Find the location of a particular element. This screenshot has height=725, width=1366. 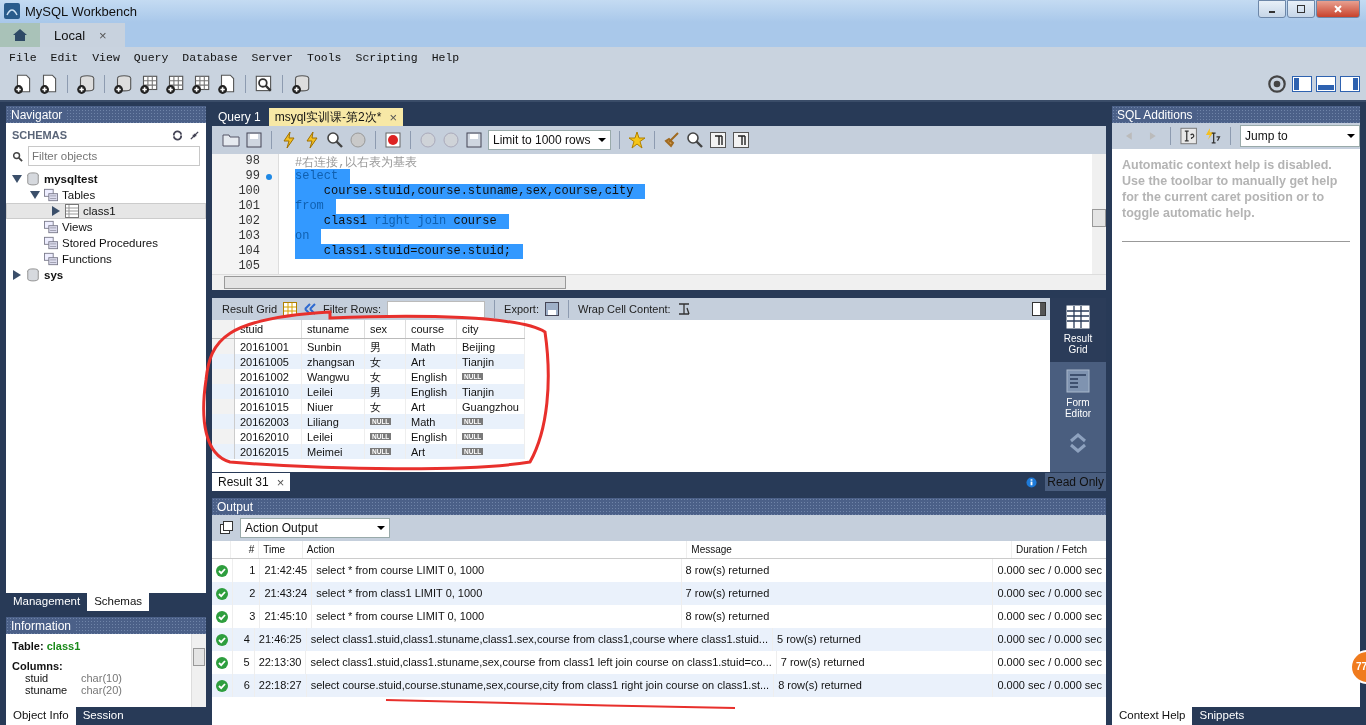

output-dropdown: Action Output is located at coordinates (315, 528).